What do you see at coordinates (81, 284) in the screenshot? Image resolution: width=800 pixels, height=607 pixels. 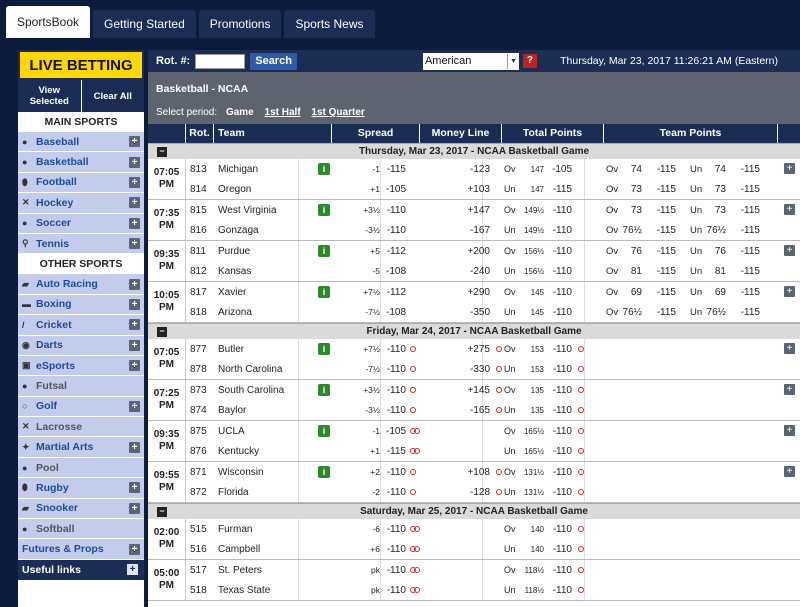 I see `sidebar-item-auto-racing: ▰ Auto Racing +` at bounding box center [81, 284].